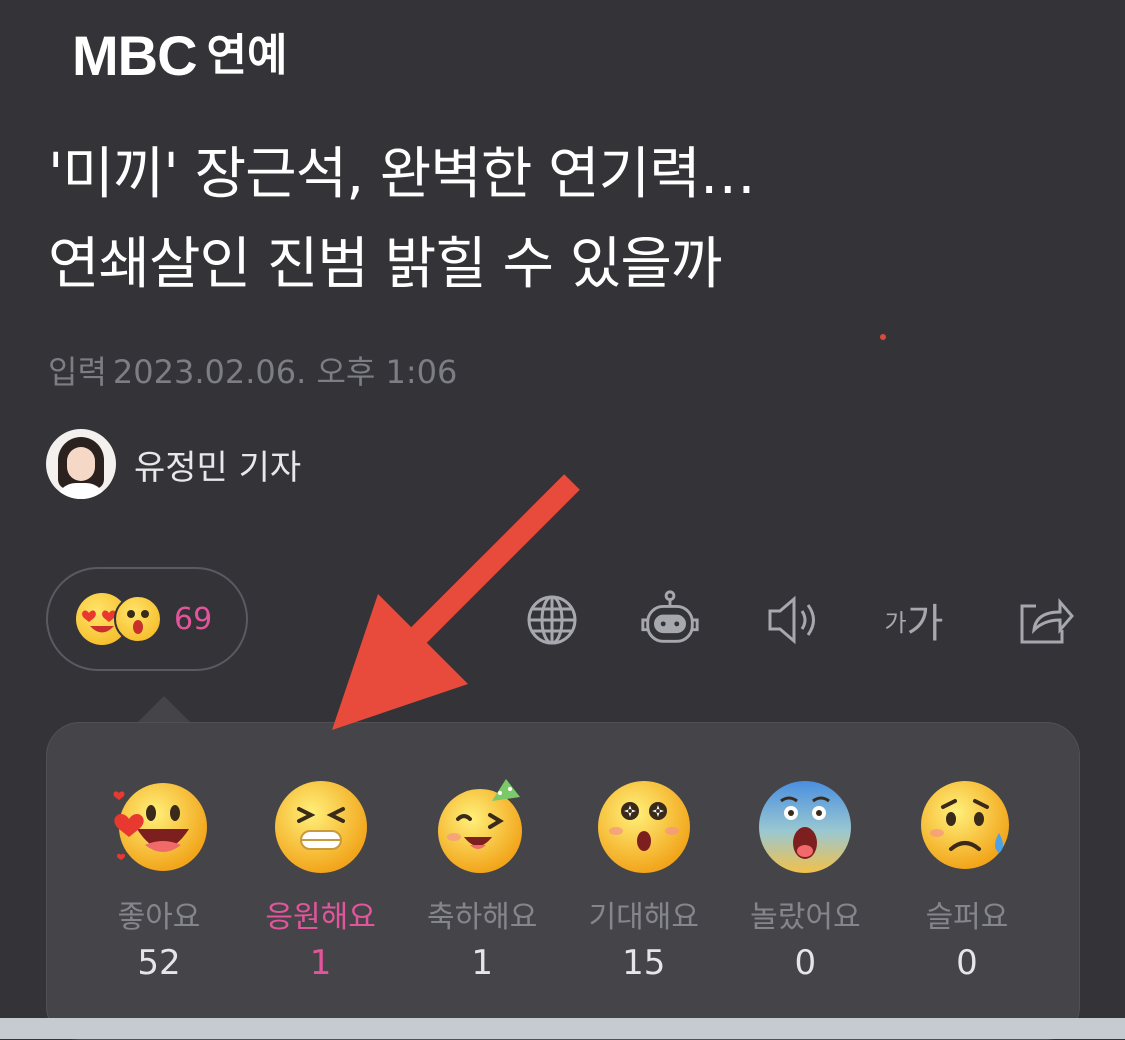 The height and width of the screenshot is (1040, 1125). What do you see at coordinates (159, 963) in the screenshot?
I see `reaction-count: 52` at bounding box center [159, 963].